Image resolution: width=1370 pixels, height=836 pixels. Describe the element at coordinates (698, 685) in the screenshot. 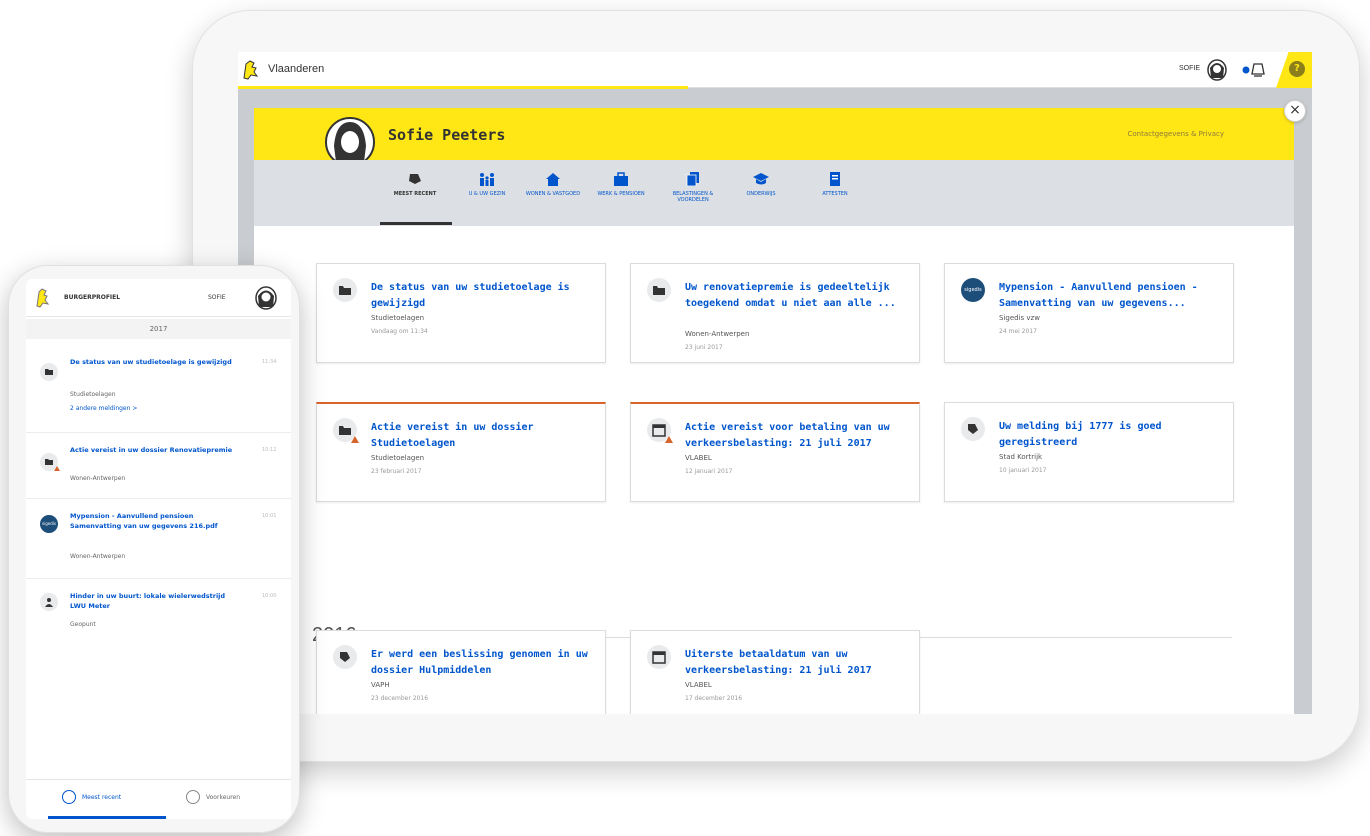

I see `card-source: VLABEL` at that location.